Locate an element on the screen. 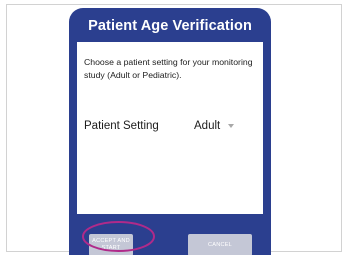 The width and height of the screenshot is (348, 255). chevron-down-icon is located at coordinates (231, 126).